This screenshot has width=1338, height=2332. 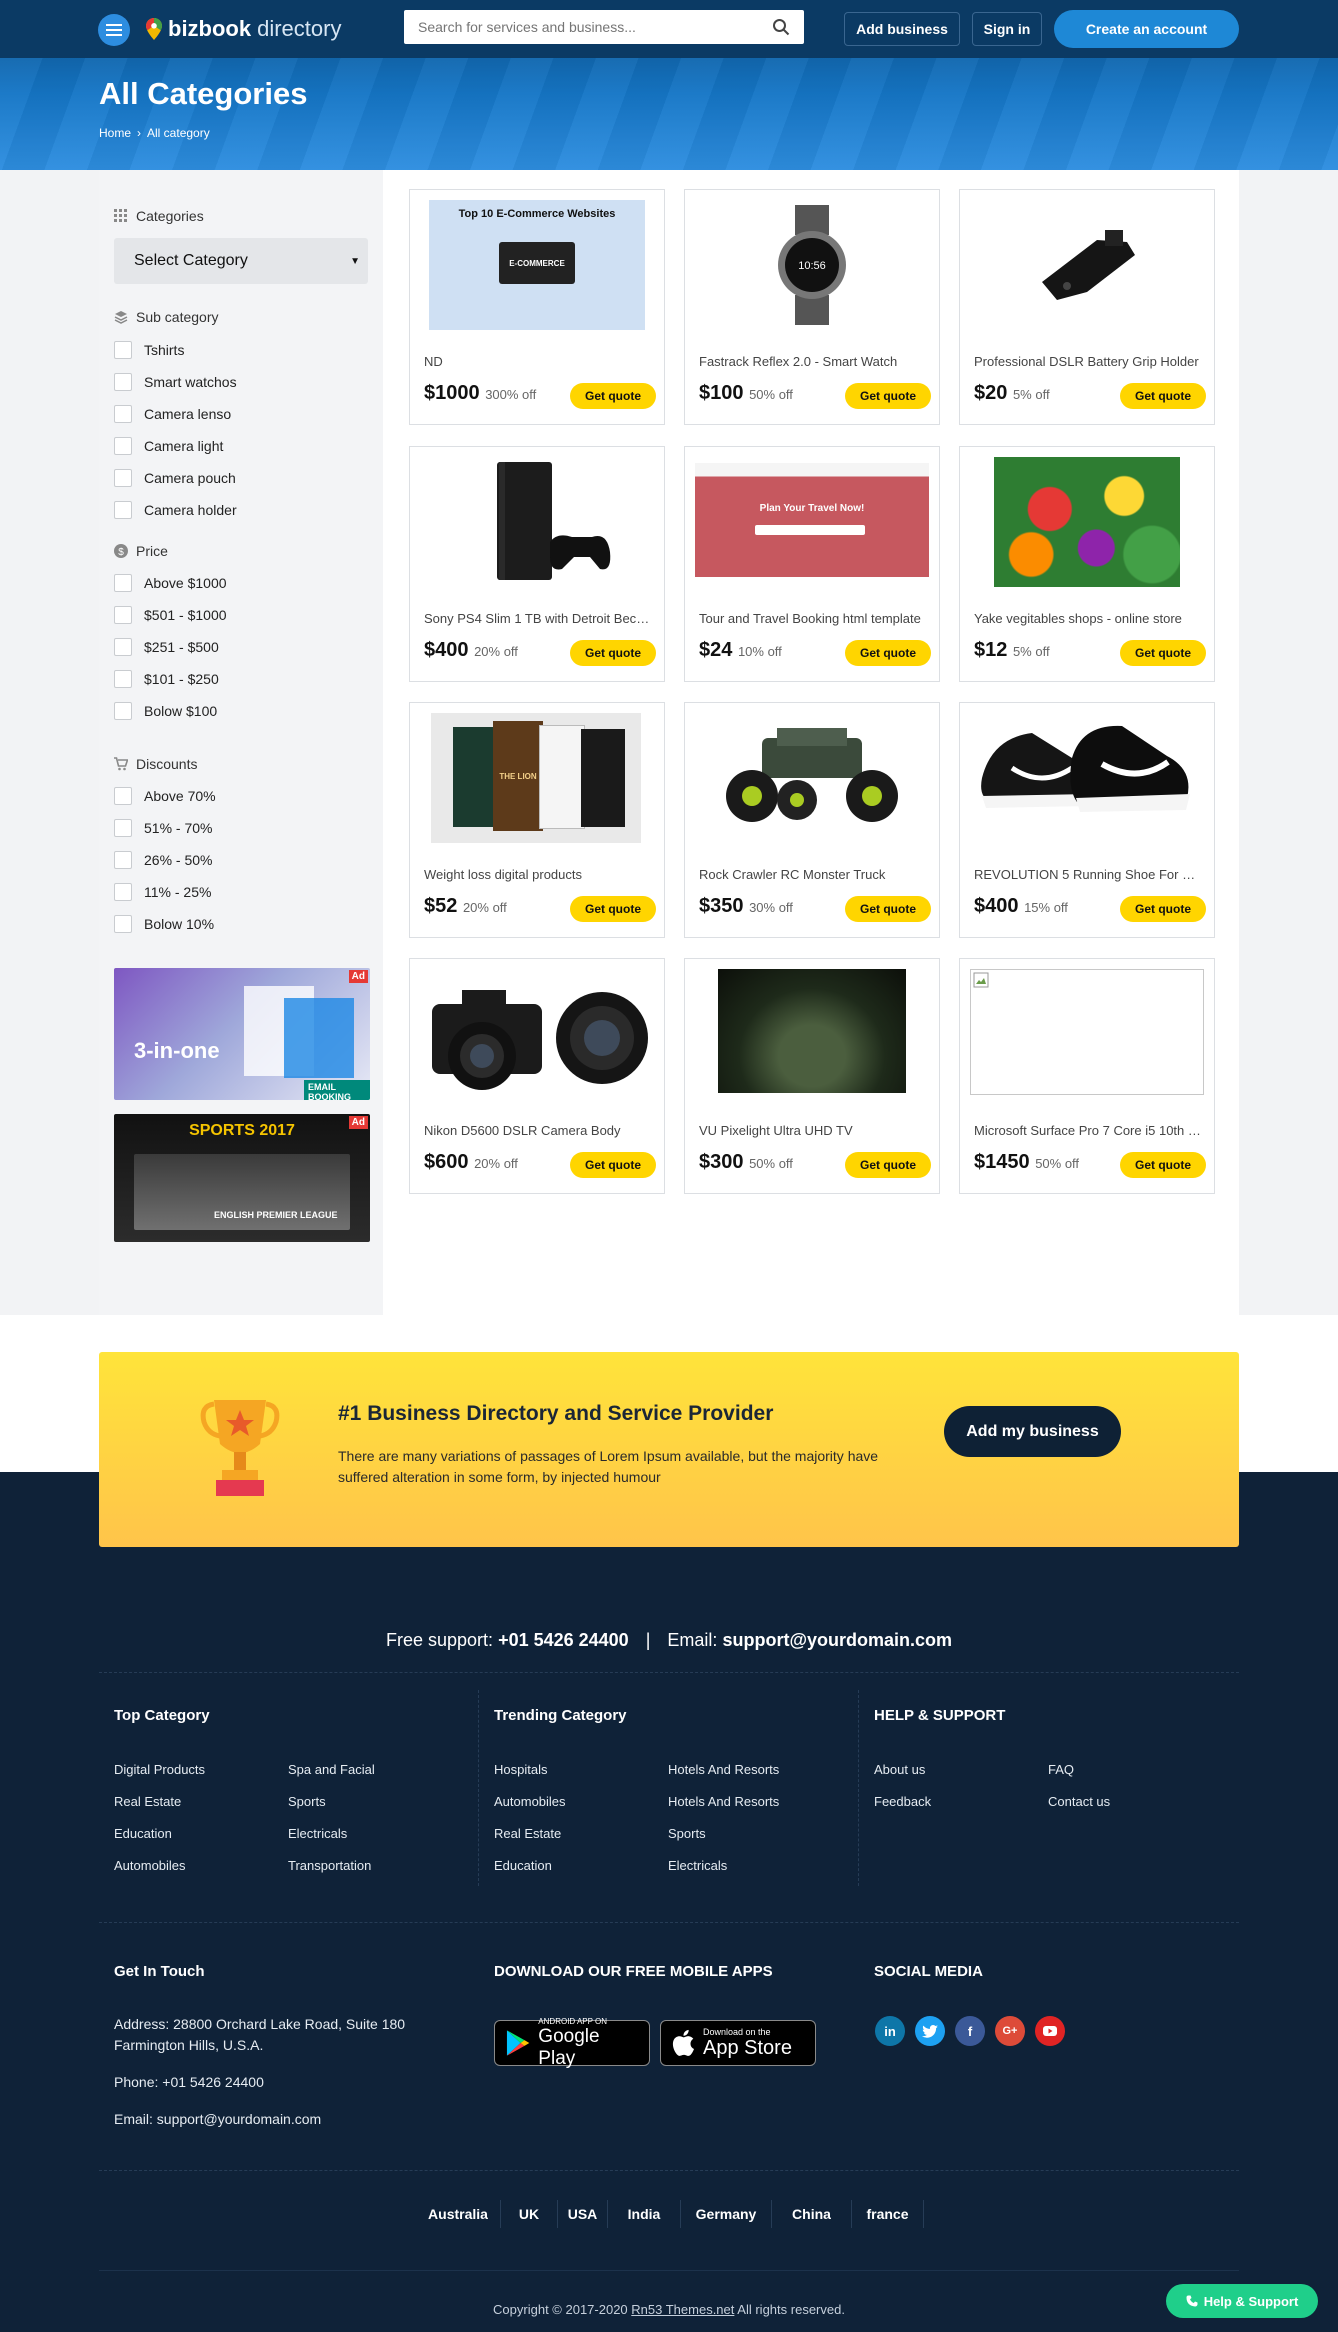 What do you see at coordinates (813, 361) in the screenshot?
I see `product-name: Fastrack Reflex 2.0 - Smart Watch` at bounding box center [813, 361].